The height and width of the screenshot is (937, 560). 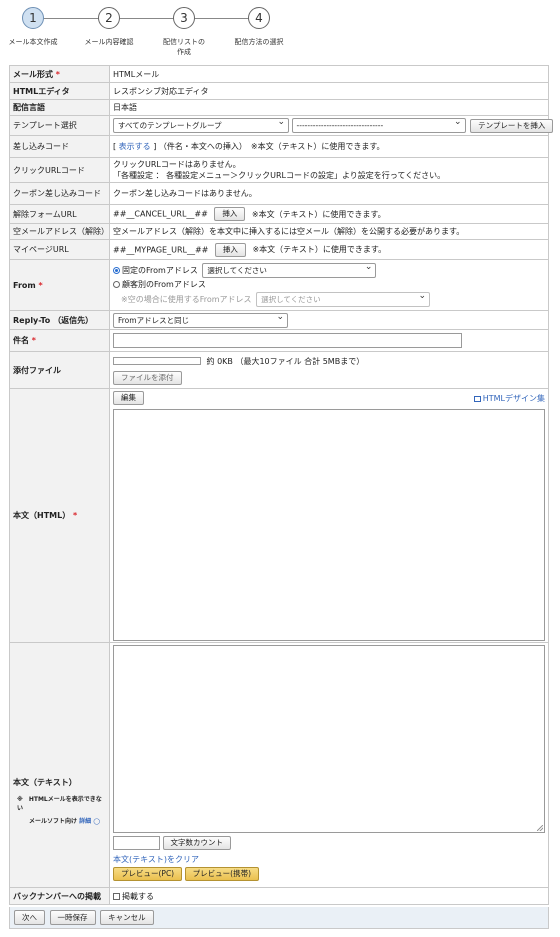 What do you see at coordinates (378, 125) in the screenshot?
I see `template-select: --------------------------------` at bounding box center [378, 125].